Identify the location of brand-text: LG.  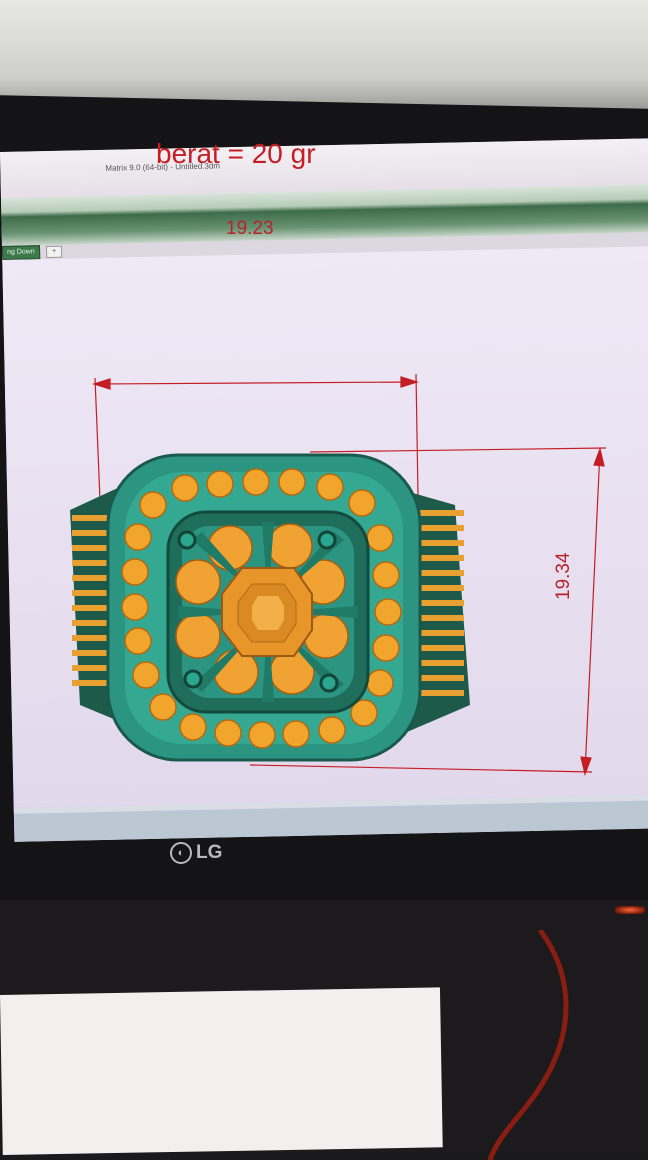
(209, 852).